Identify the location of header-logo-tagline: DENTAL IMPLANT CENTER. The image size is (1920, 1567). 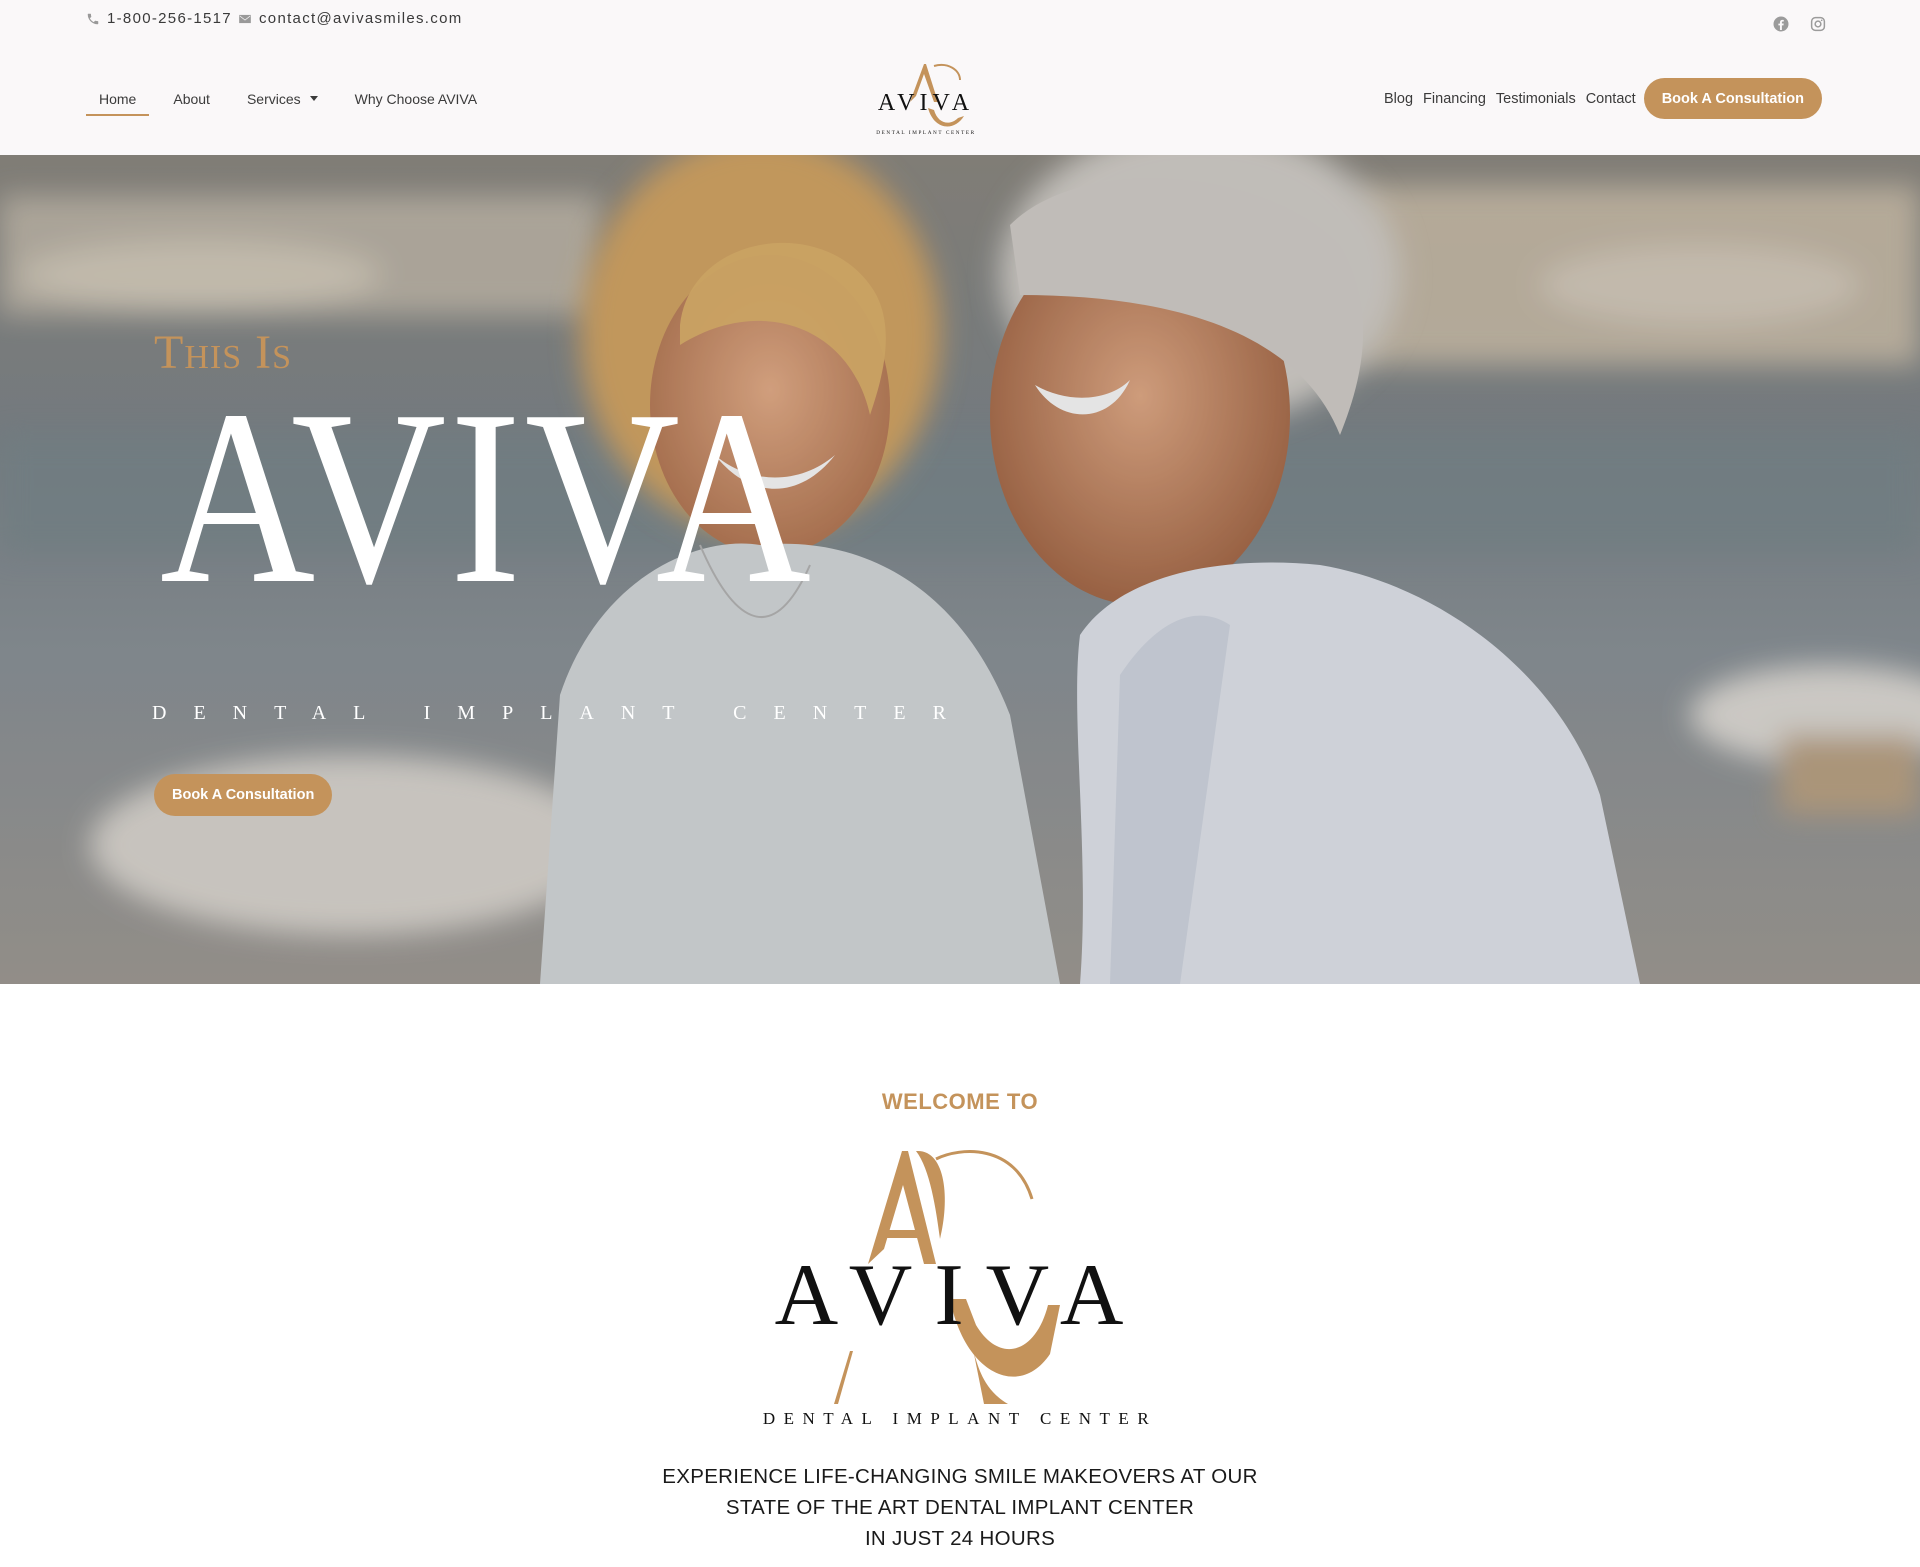
(925, 133).